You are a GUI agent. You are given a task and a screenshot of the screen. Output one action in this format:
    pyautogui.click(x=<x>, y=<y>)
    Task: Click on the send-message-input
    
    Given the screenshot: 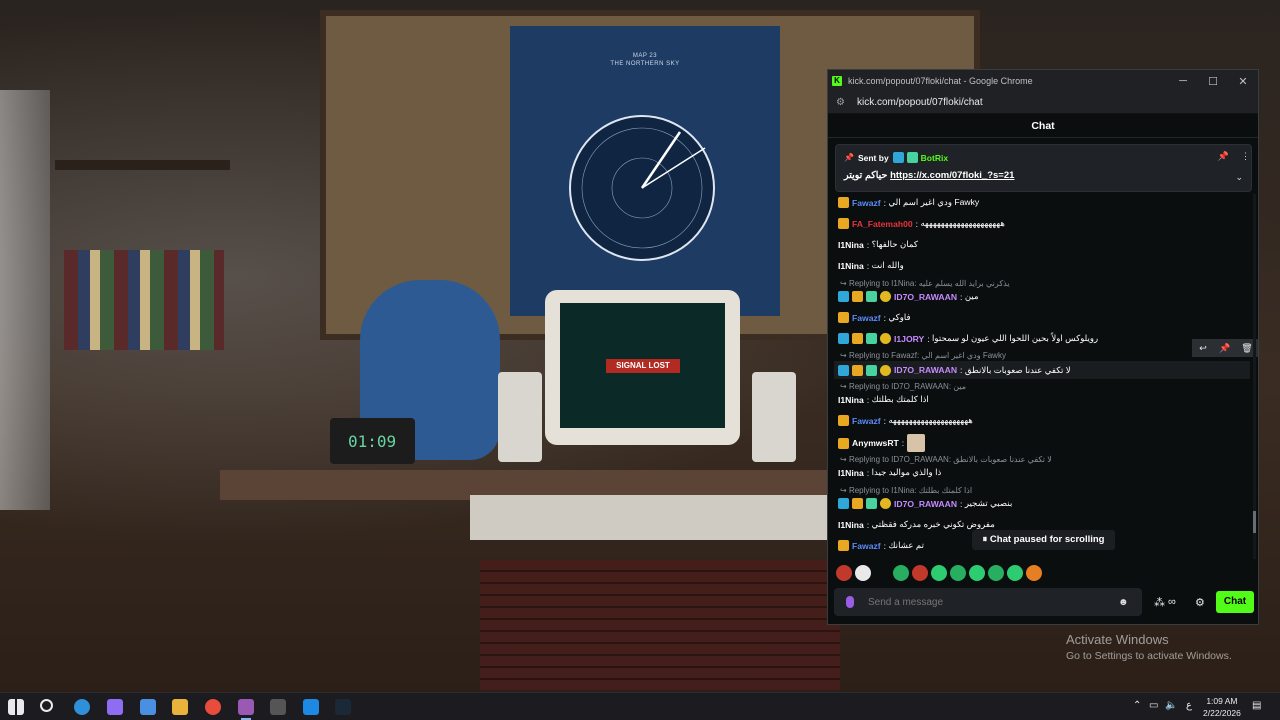 What is the action you would take?
    pyautogui.click(x=988, y=602)
    